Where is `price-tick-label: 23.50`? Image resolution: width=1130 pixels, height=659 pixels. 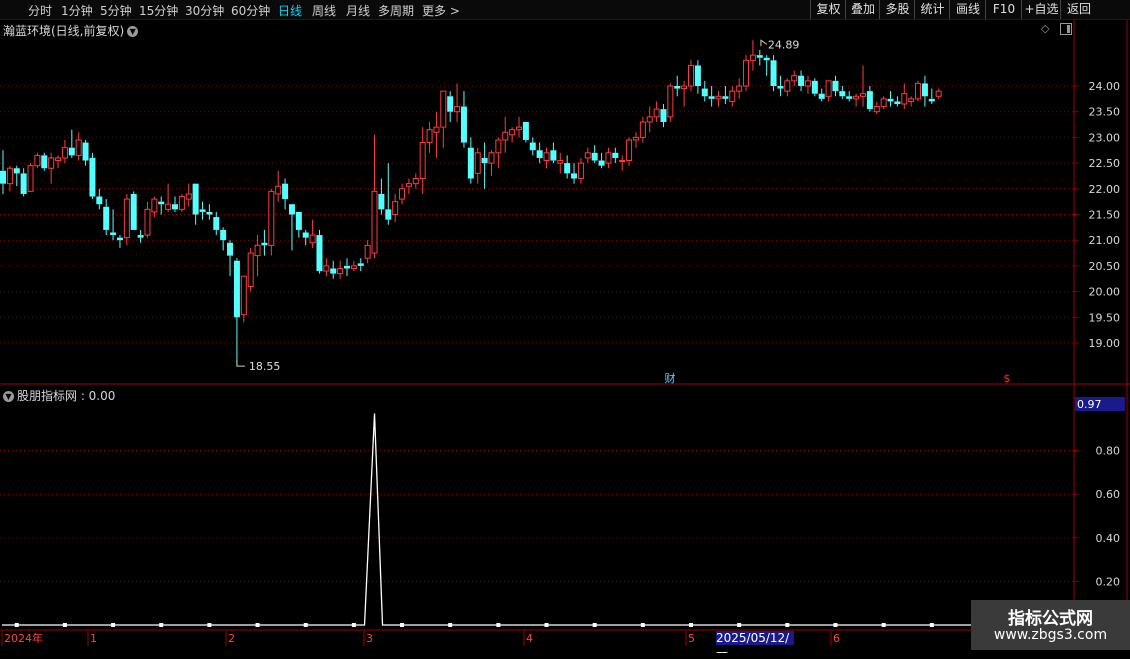 price-tick-label: 23.50 is located at coordinates (1105, 112).